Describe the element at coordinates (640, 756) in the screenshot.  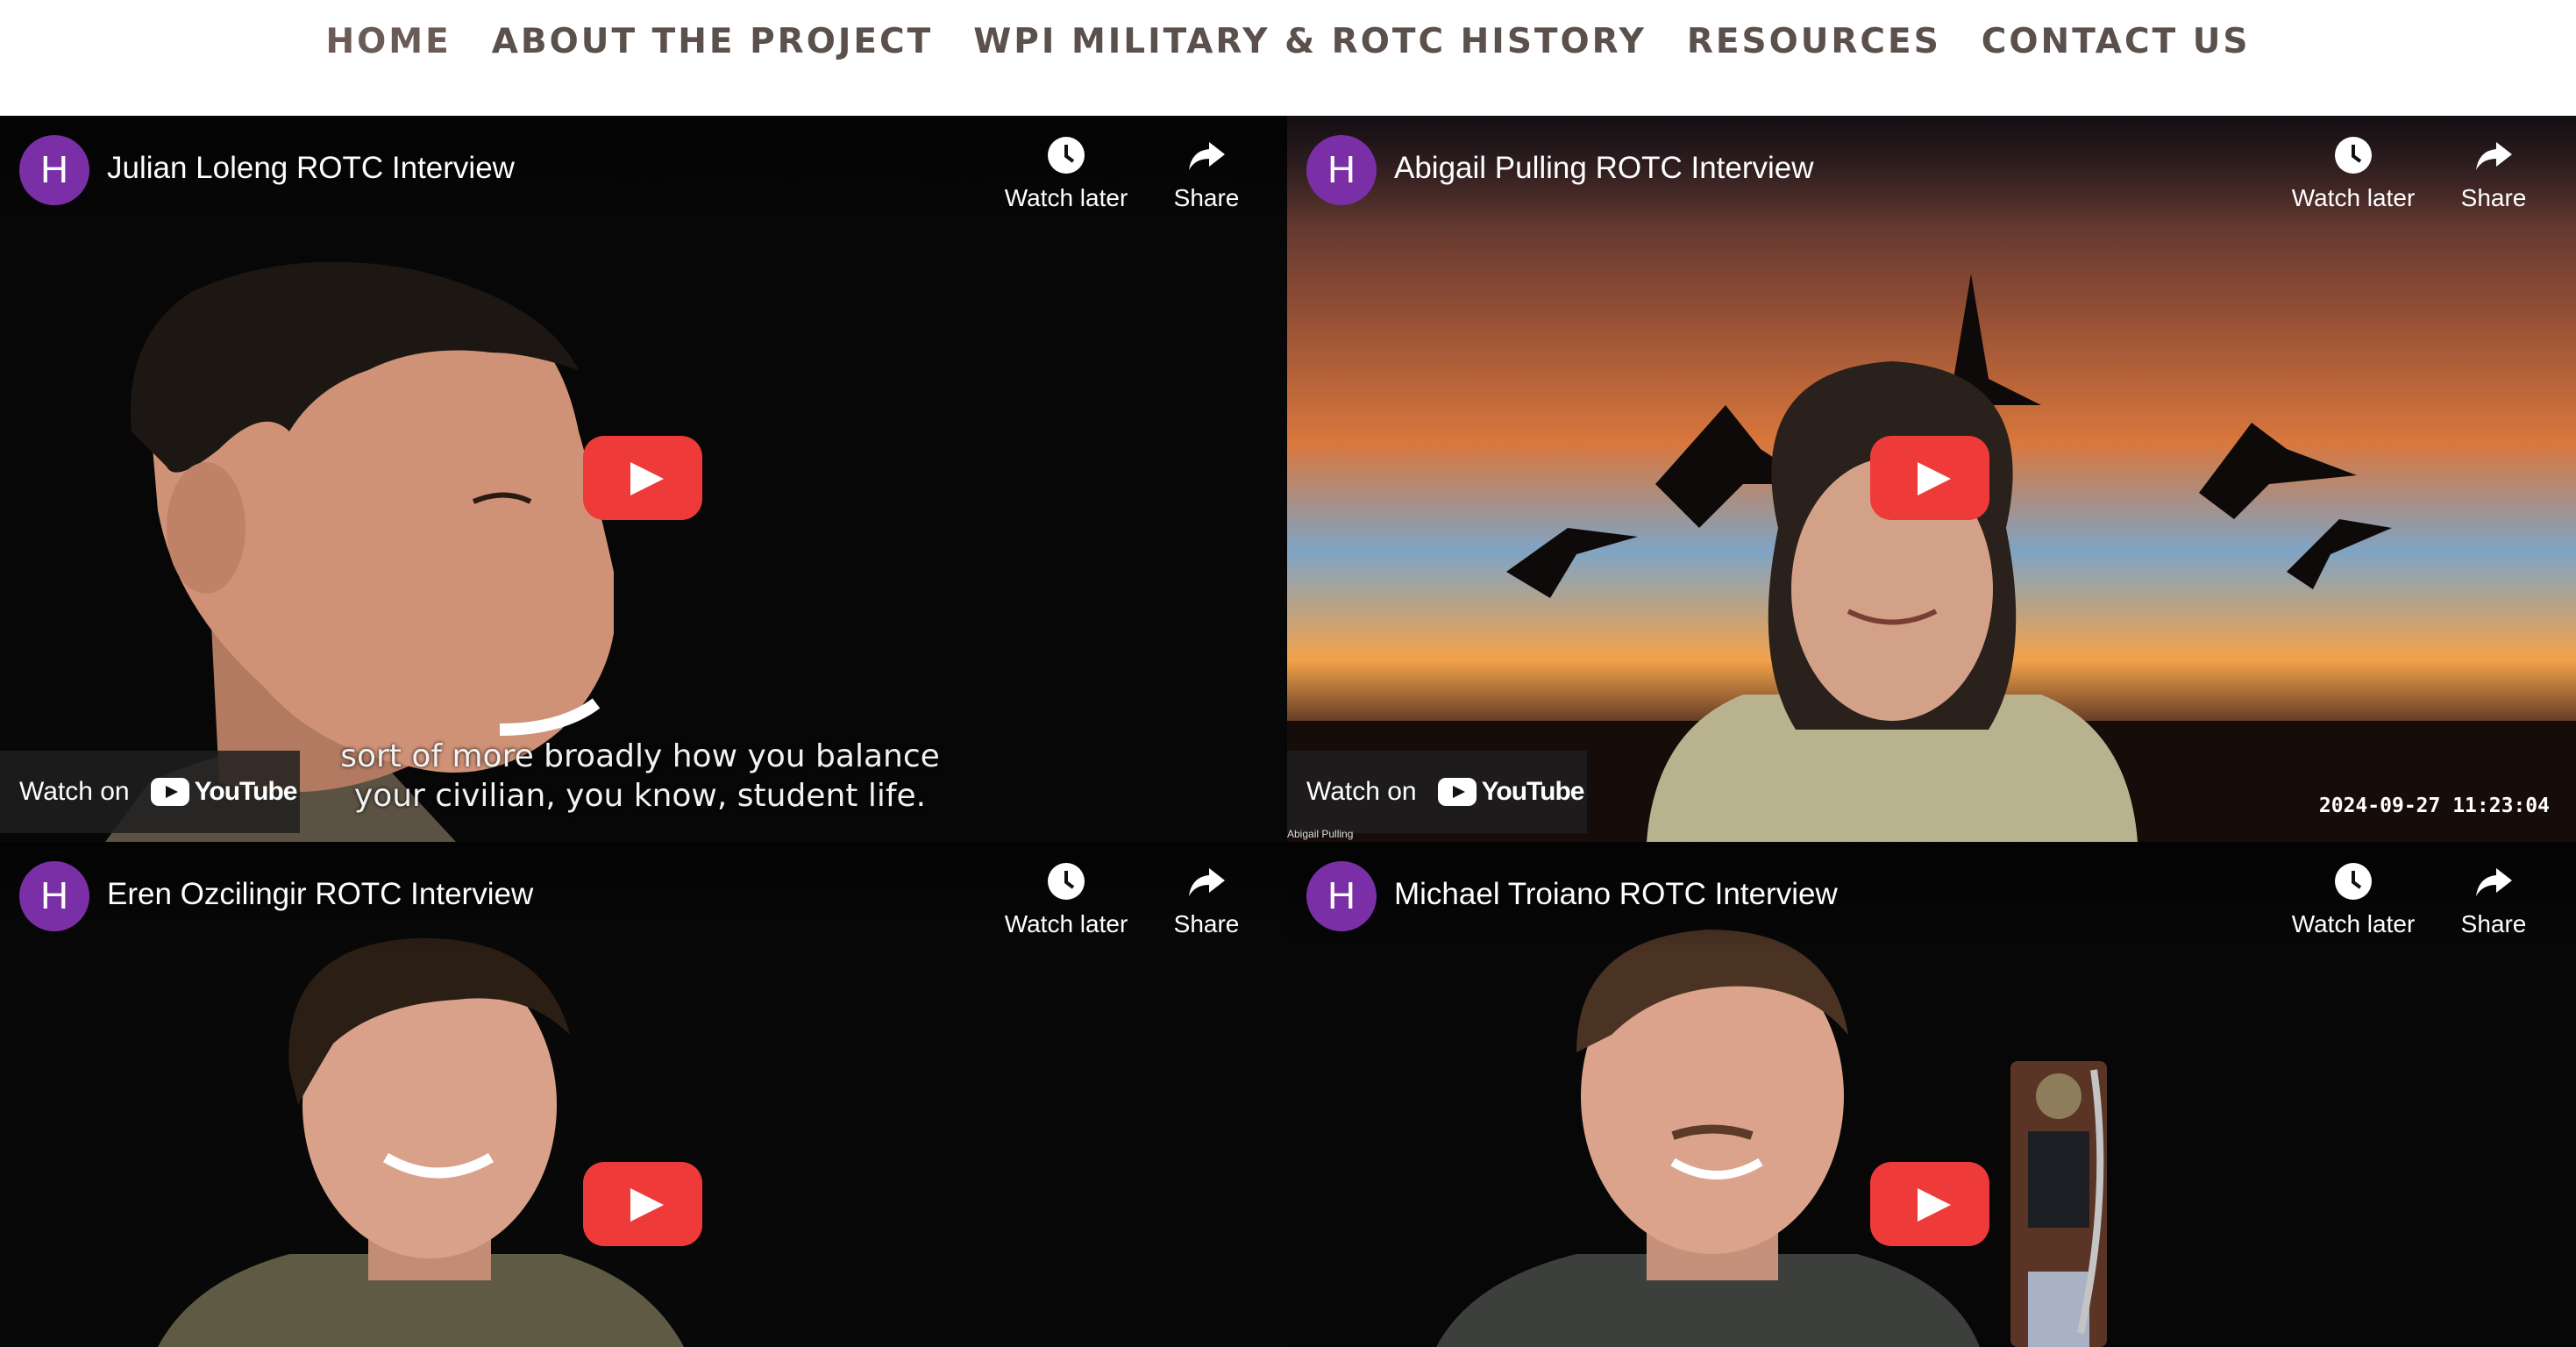
I see `subtitle-line-1: sort of more broadly how you balance` at that location.